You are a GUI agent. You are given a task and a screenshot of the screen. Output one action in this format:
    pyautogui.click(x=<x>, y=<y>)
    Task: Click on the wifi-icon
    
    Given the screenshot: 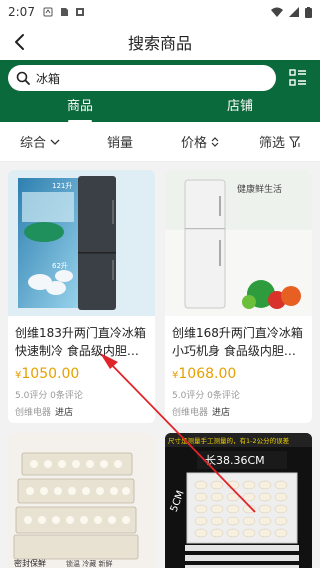 What is the action you would take?
    pyautogui.click(x=277, y=12)
    